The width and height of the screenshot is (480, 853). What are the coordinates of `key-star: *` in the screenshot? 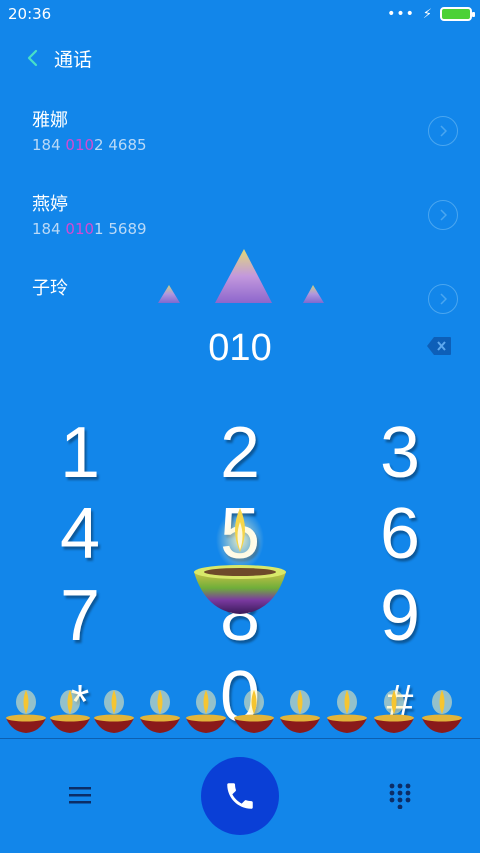 It's located at (80, 702).